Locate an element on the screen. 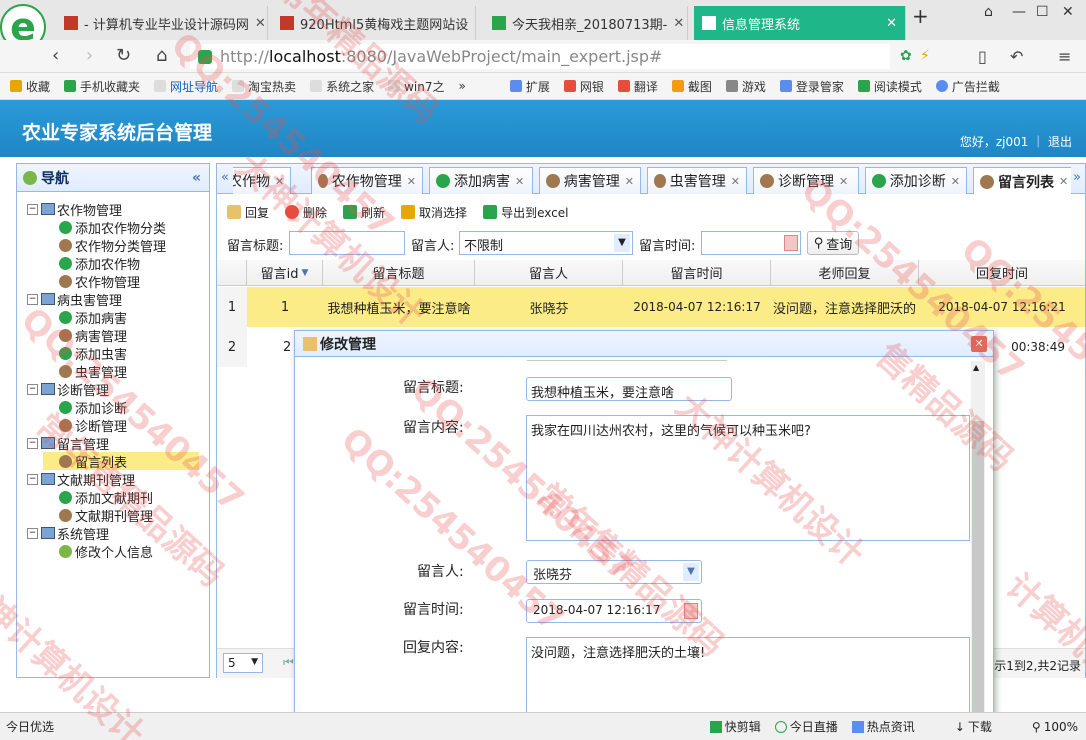 Image resolution: width=1086 pixels, height=740 pixels. panel-tab: 留言列表 ✕ is located at coordinates (1022, 180).